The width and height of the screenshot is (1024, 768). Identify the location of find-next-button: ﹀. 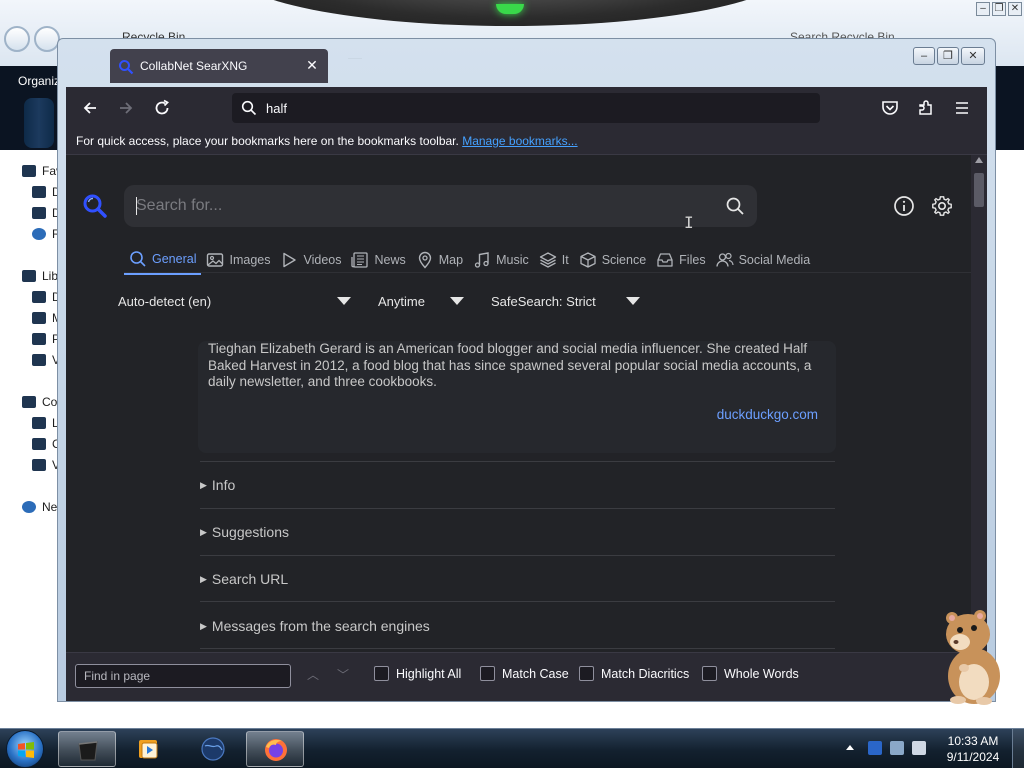
(343, 675).